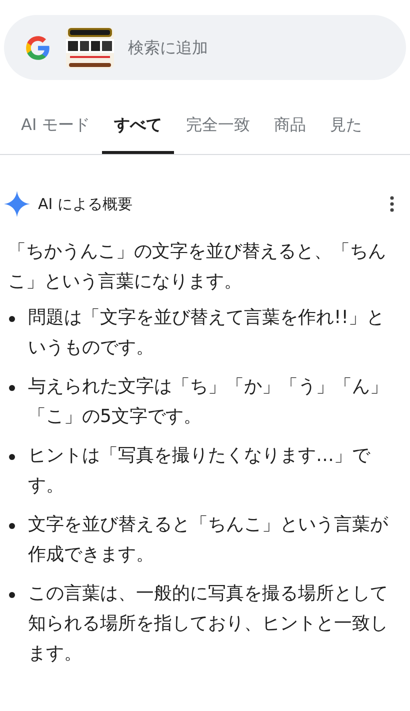 This screenshot has height=711, width=410. I want to click on bullet-text: この言葉は、一般的に写真を撮る場所として知られる場所を指しており、ヒントと一致します。, so click(208, 624).